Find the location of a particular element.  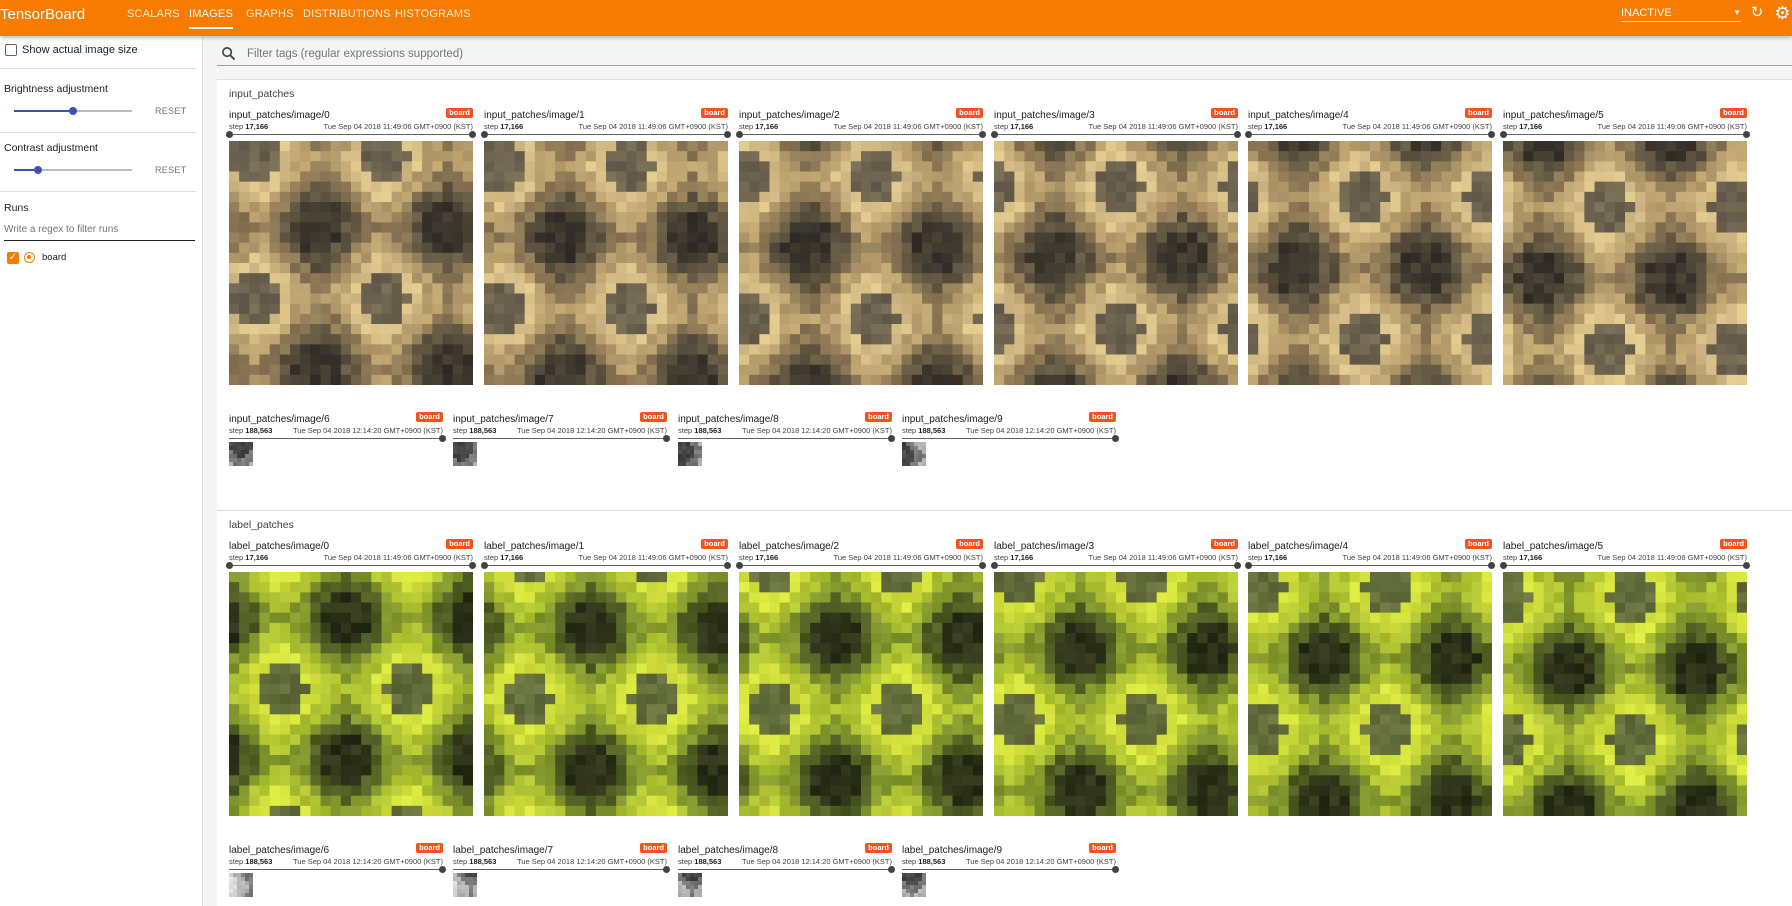

run-board-checkbox: ✓ is located at coordinates (13, 258).